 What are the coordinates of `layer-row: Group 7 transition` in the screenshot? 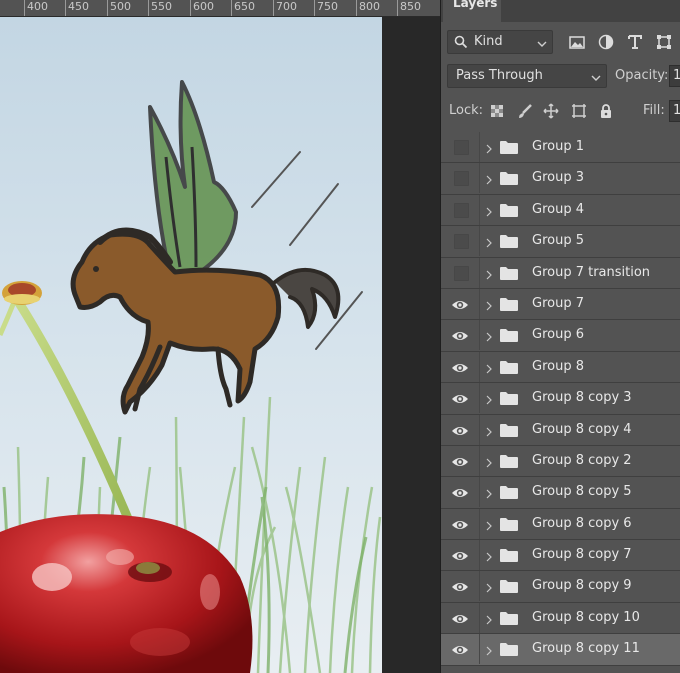 It's located at (560, 273).